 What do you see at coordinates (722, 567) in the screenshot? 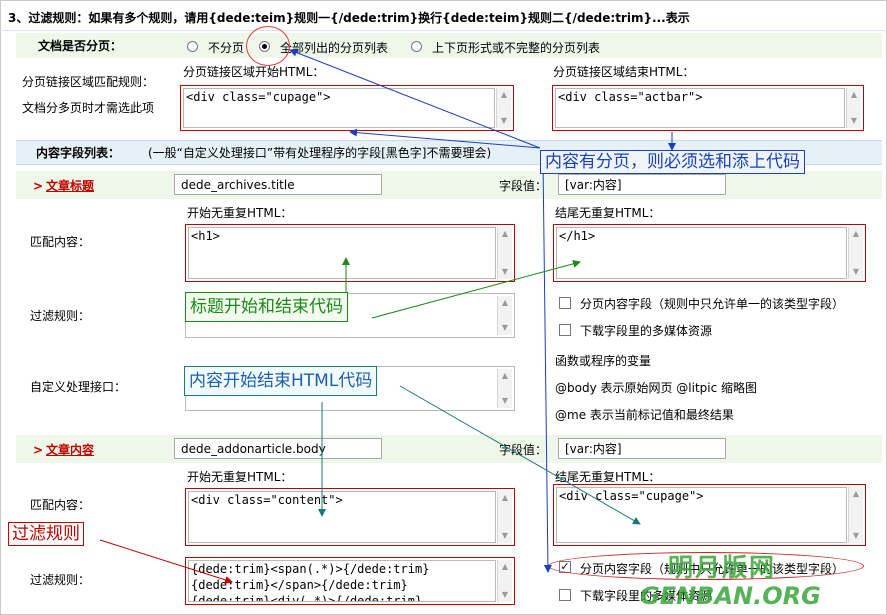
I see `watermark-logo: 明月版网` at bounding box center [722, 567].